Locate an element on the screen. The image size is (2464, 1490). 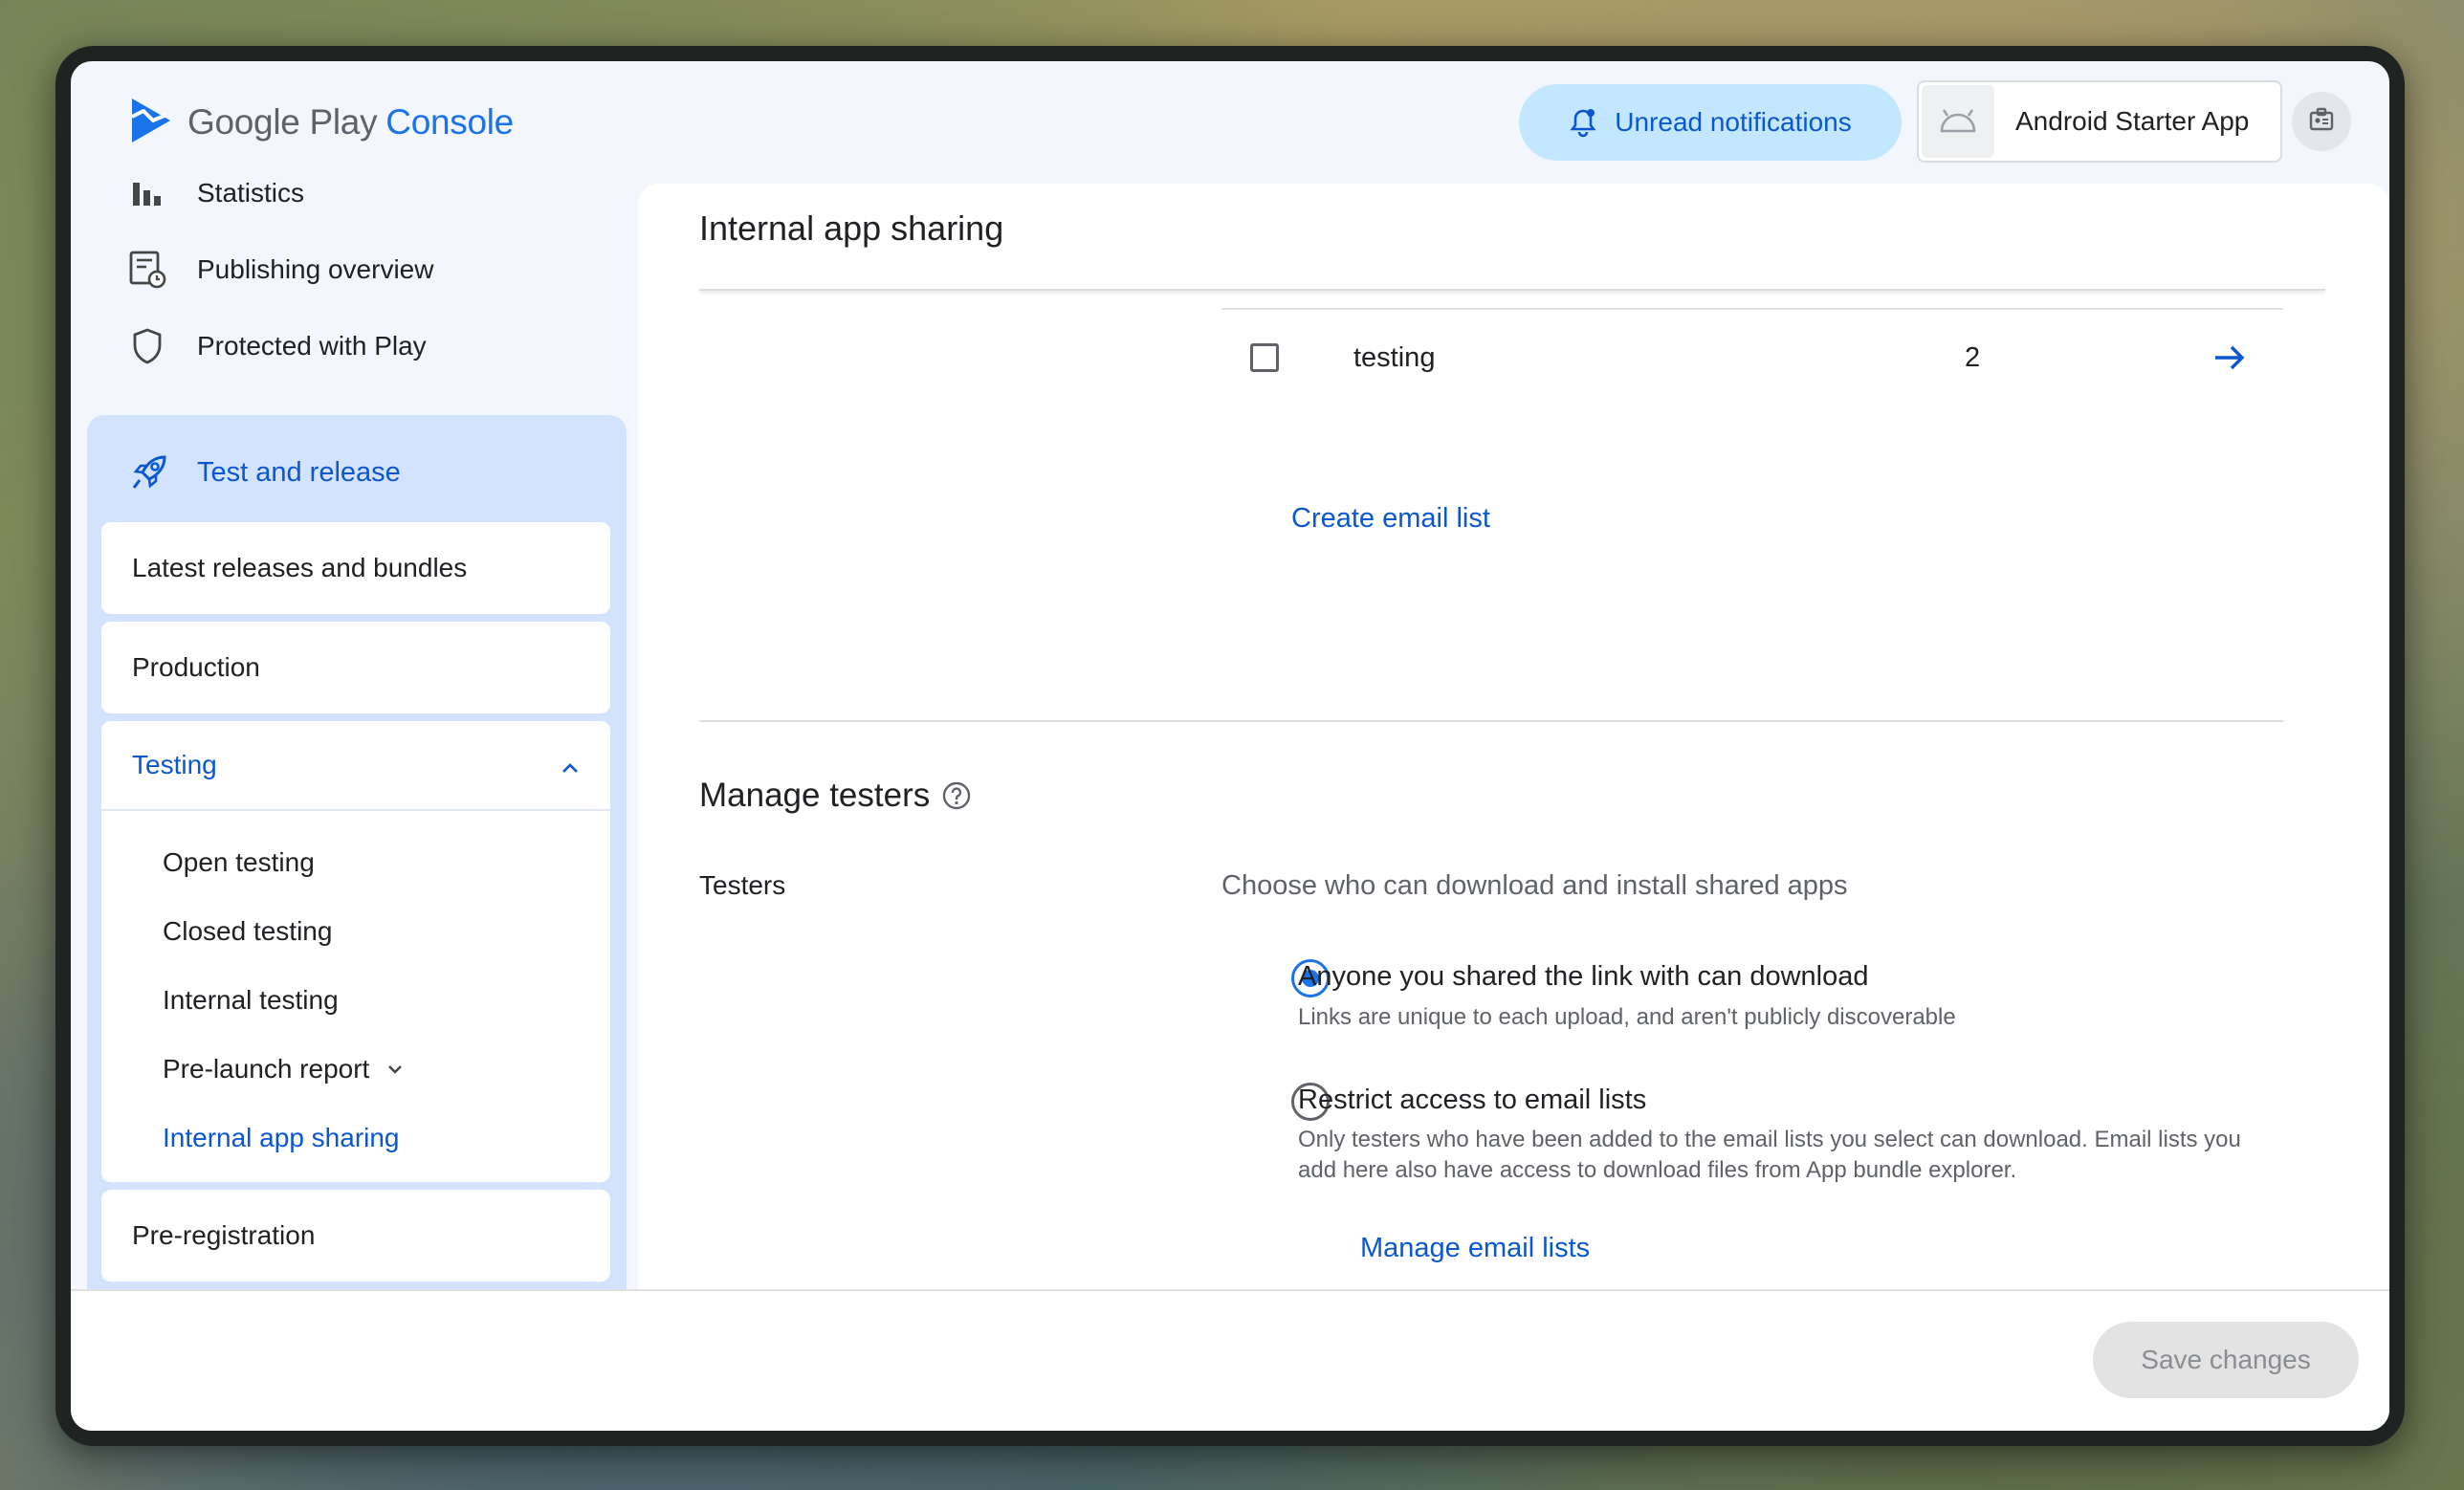
sidebar-item-pre-registration: Pre-registration is located at coordinates (355, 1236).